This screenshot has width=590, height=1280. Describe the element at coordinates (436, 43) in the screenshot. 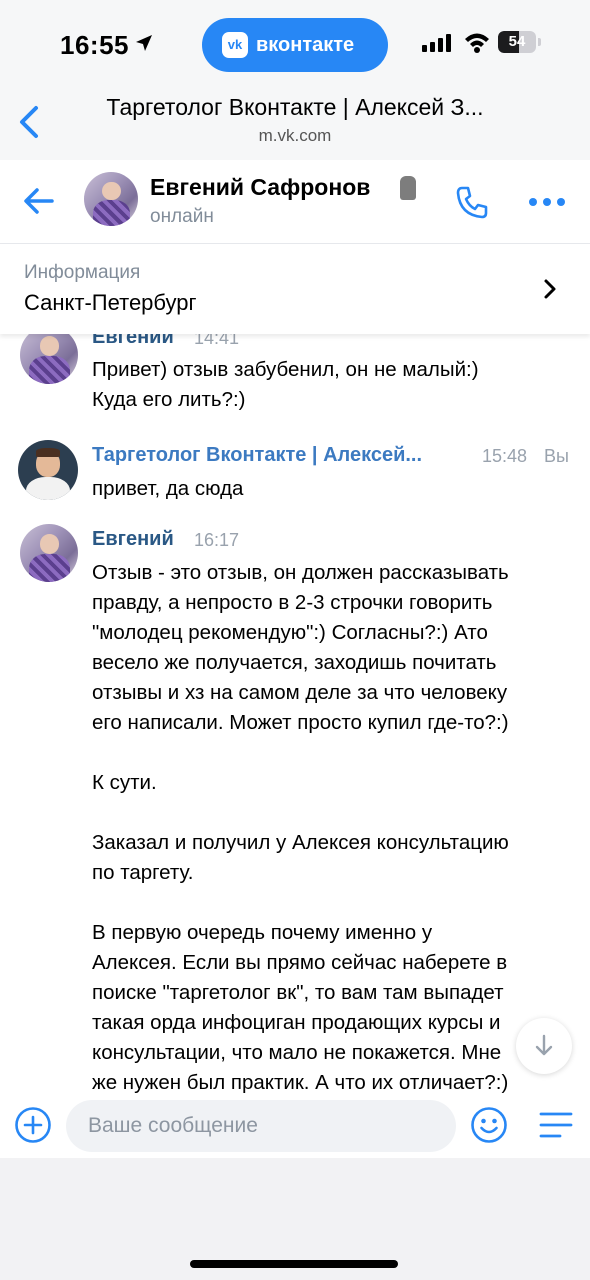

I see `signal-icon` at that location.